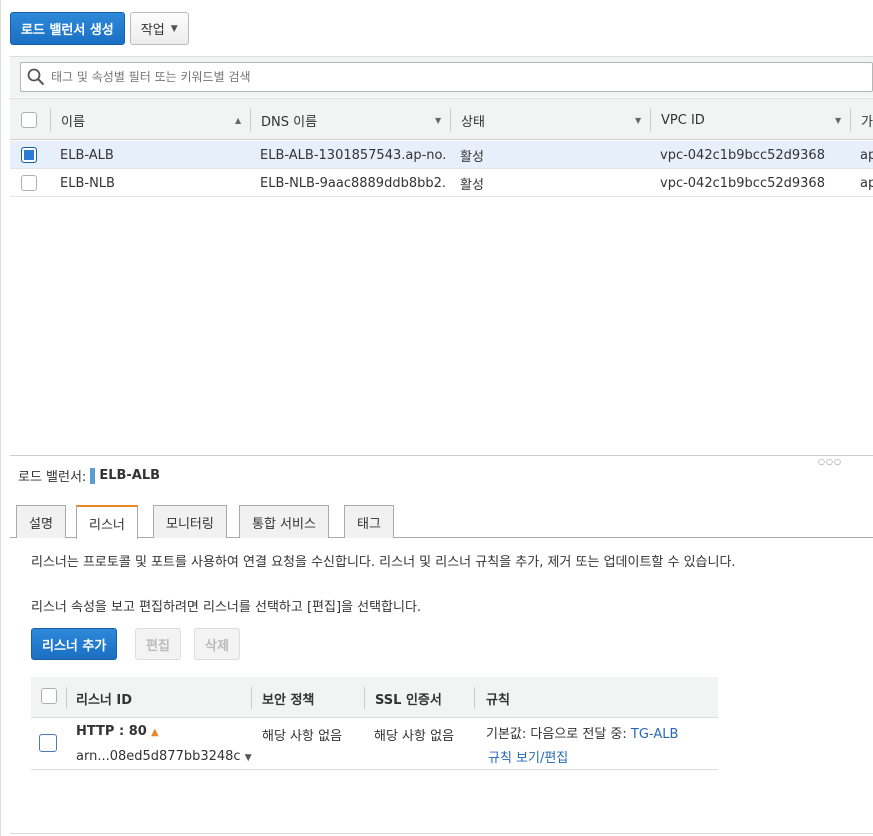  Describe the element at coordinates (506, 734) in the screenshot. I see `rule-default-label: 기본값:` at that location.